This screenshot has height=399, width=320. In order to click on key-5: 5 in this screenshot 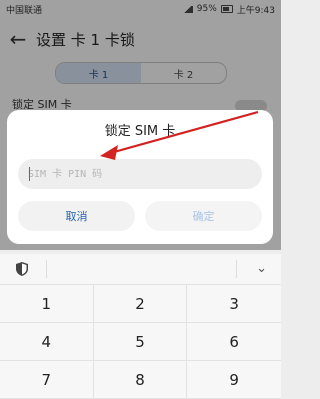, I will do `click(140, 342)`.